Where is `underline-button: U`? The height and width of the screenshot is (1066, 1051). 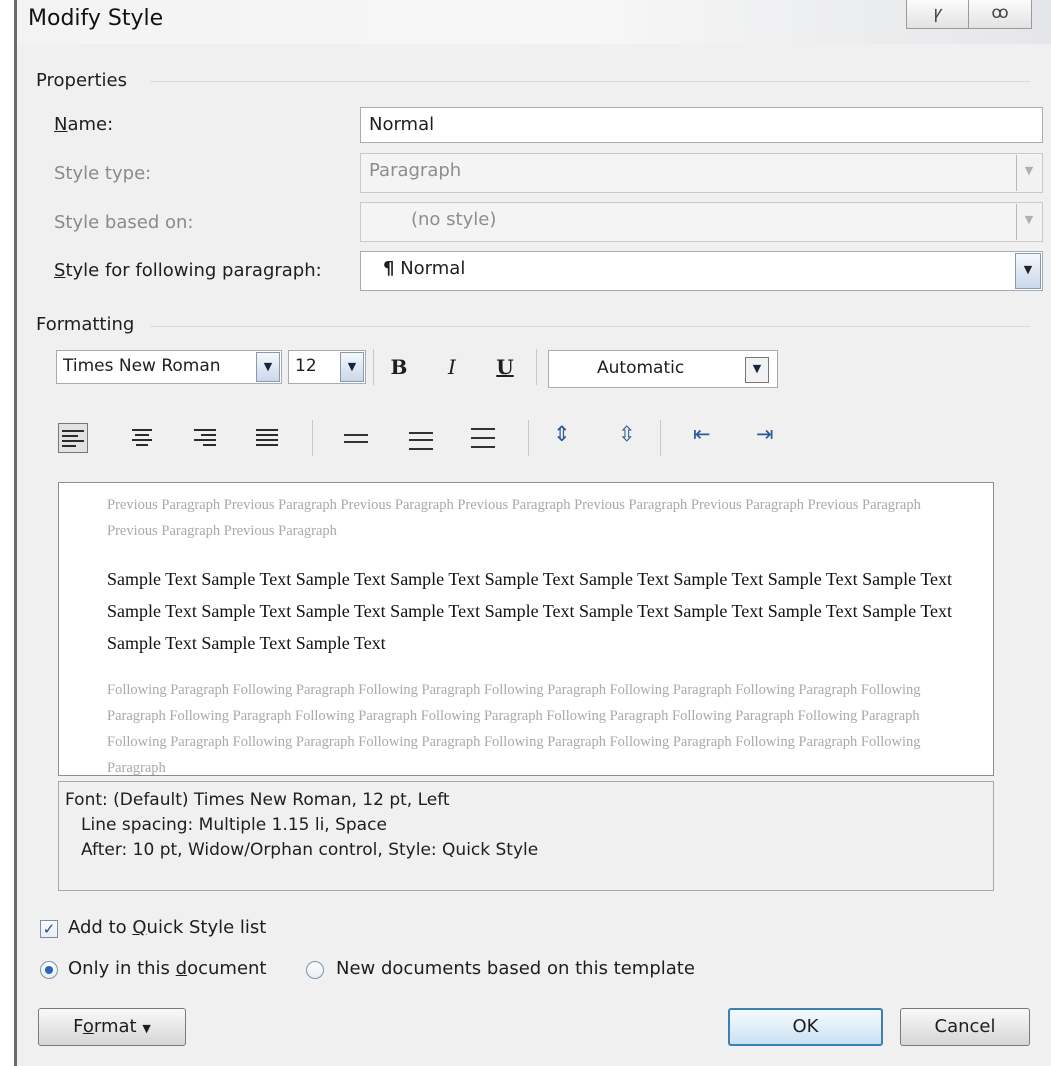
underline-button: U is located at coordinates (505, 367).